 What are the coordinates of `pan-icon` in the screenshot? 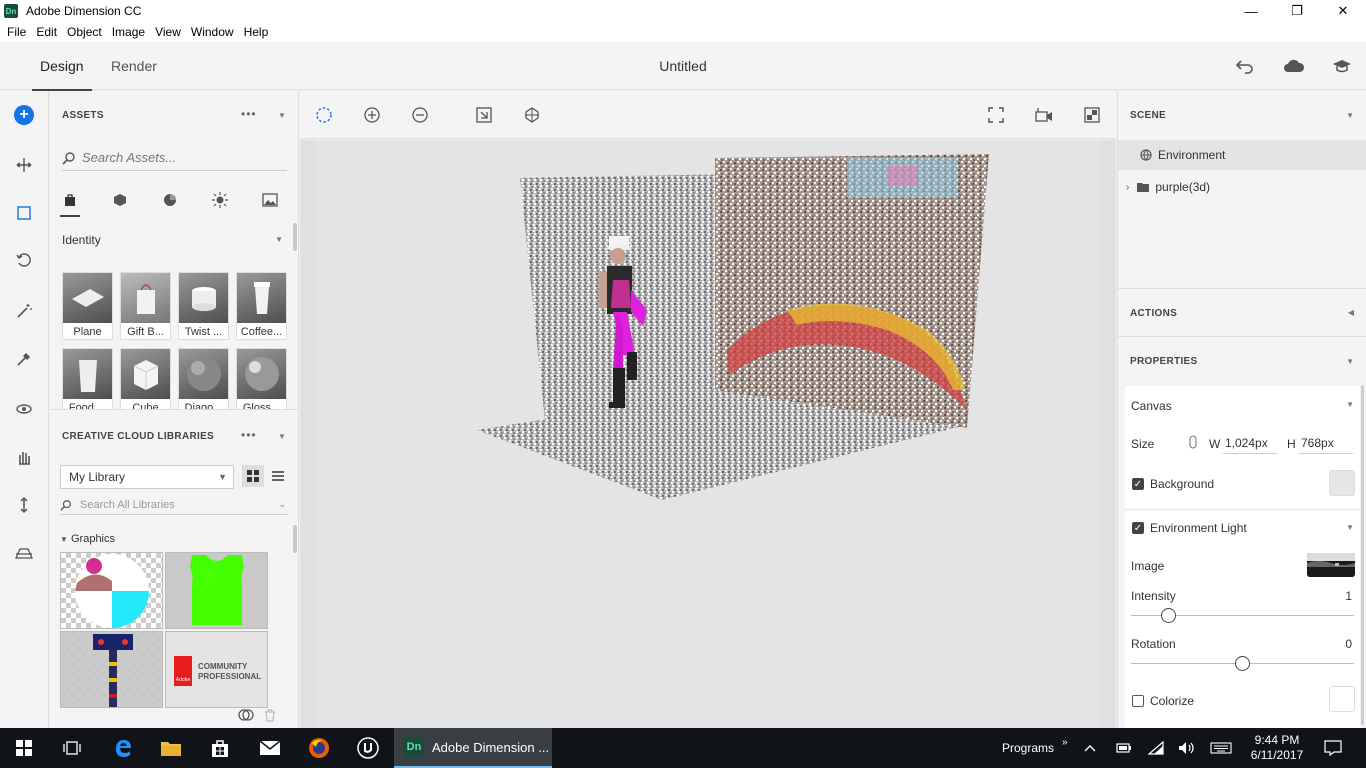 It's located at (24, 457).